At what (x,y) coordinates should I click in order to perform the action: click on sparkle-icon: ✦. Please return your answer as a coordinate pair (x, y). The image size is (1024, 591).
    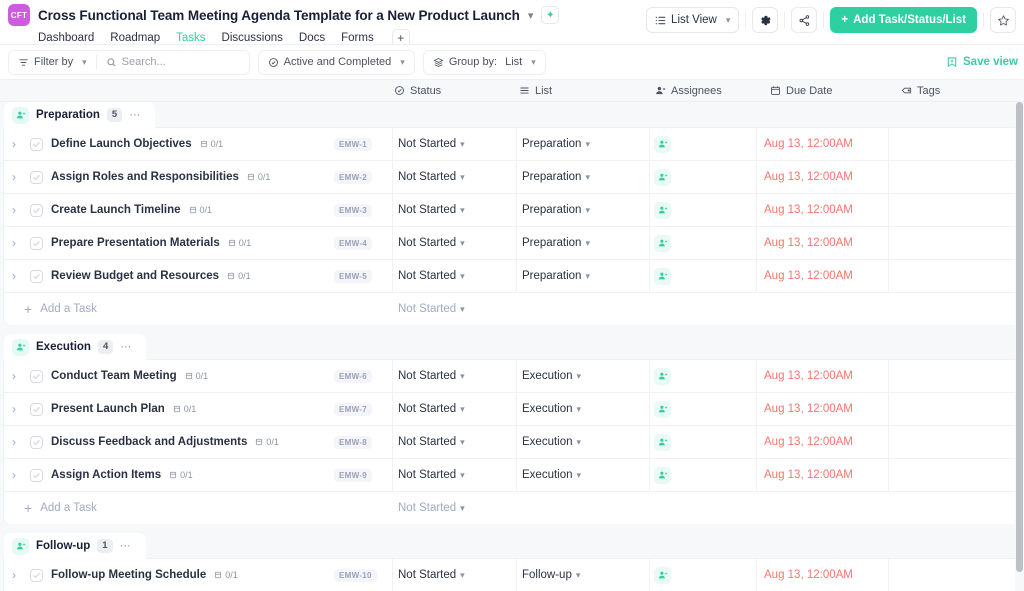
    Looking at the image, I should click on (550, 15).